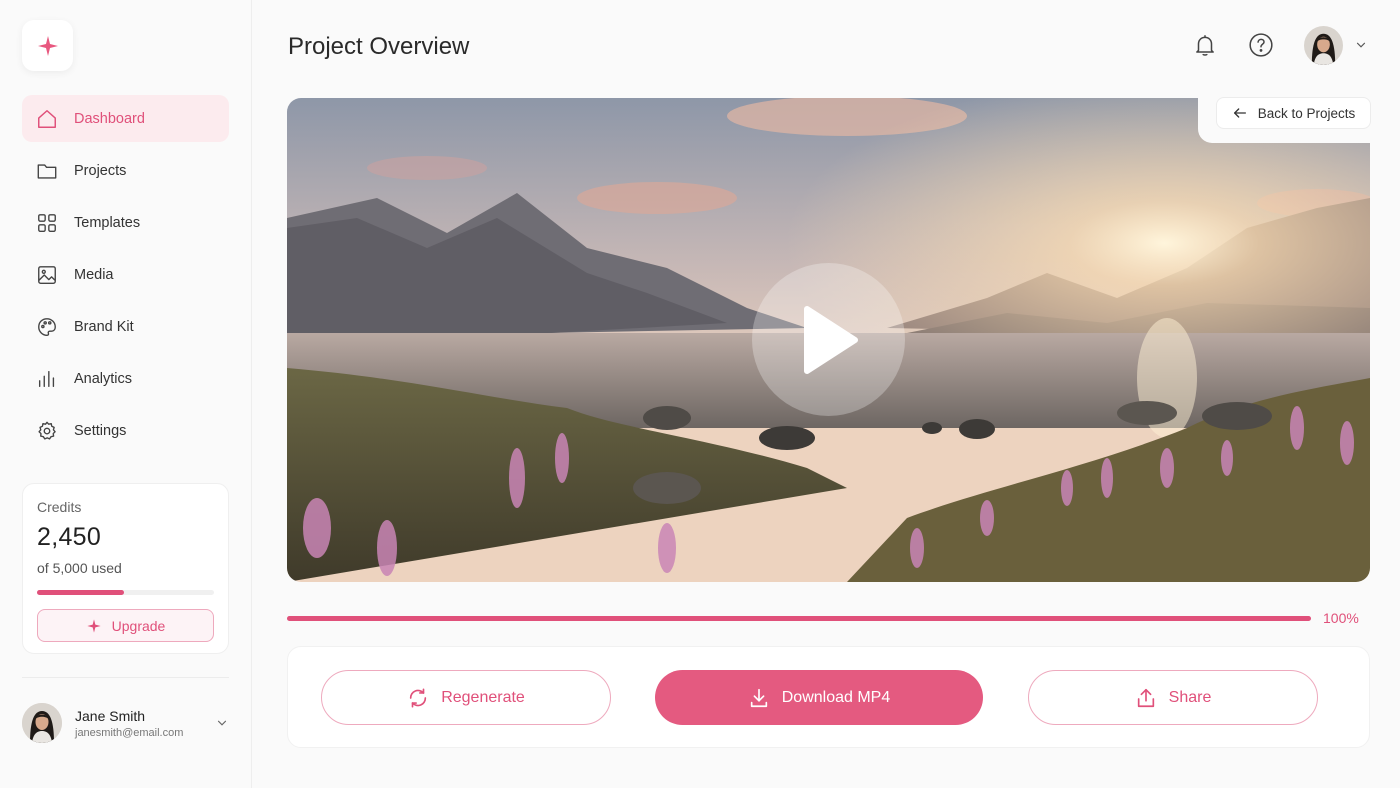  I want to click on sidebar-item-label: Dashboard, so click(109, 118).